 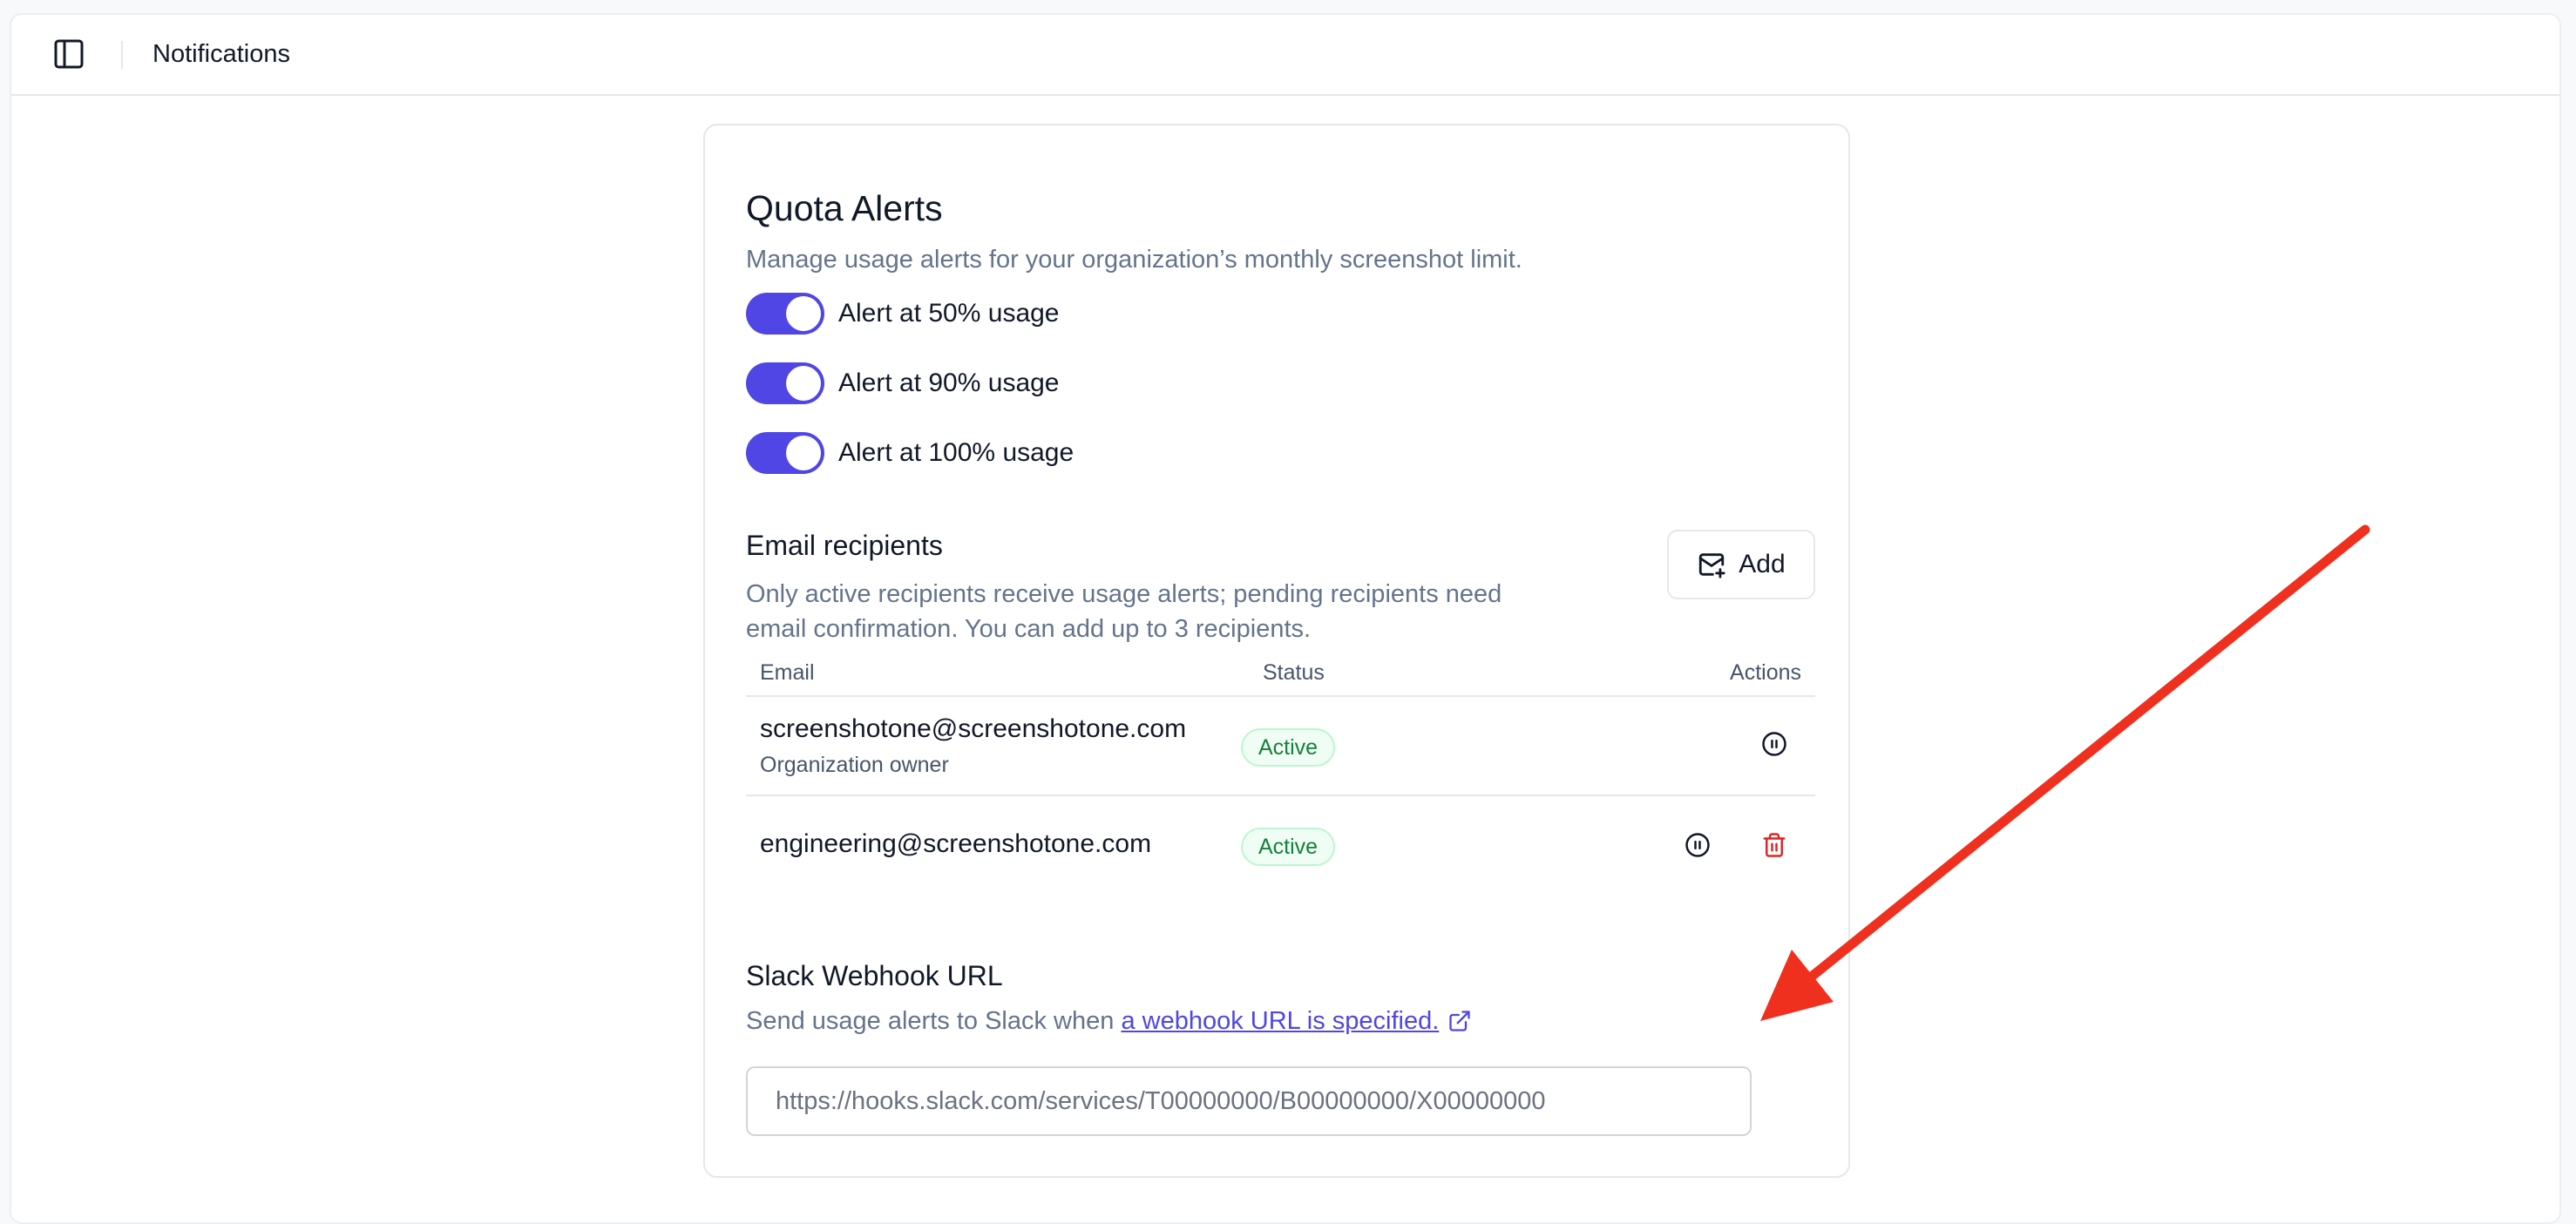 What do you see at coordinates (845, 208) in the screenshot?
I see `card-title: Quota Alerts` at bounding box center [845, 208].